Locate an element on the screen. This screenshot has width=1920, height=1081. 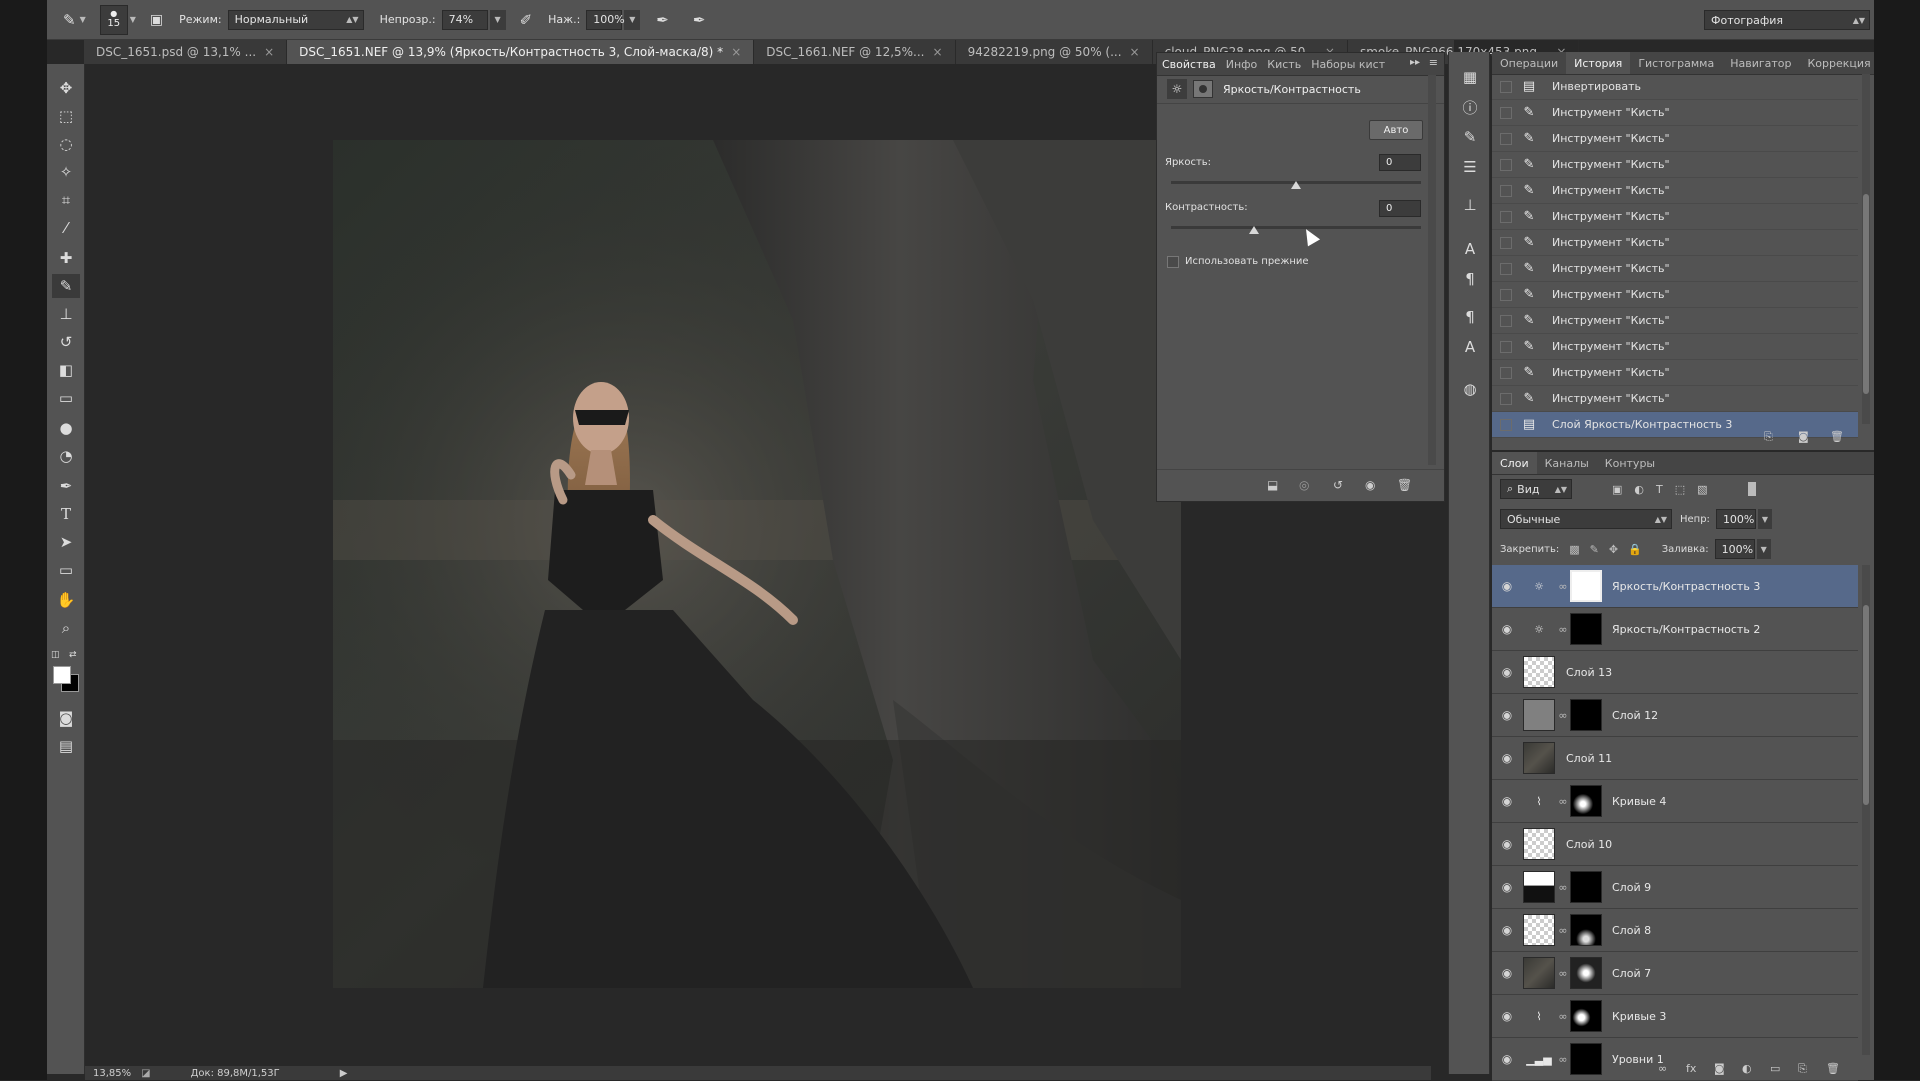
tab-layers: Слои is located at coordinates (1514, 463).